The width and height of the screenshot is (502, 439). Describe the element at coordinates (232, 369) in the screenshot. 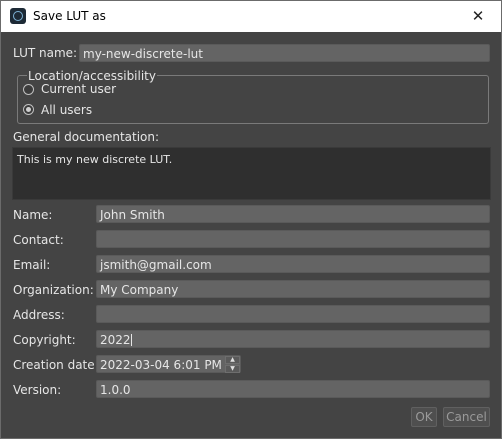

I see `spin-down-icon: ▼` at that location.